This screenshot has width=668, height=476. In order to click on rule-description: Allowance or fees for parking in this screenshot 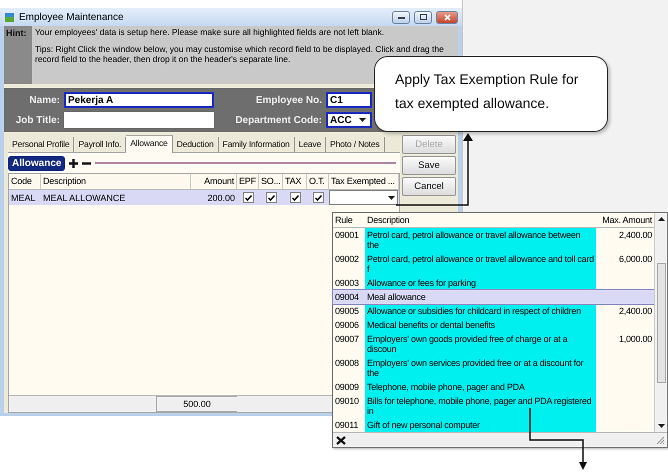, I will do `click(480, 283)`.